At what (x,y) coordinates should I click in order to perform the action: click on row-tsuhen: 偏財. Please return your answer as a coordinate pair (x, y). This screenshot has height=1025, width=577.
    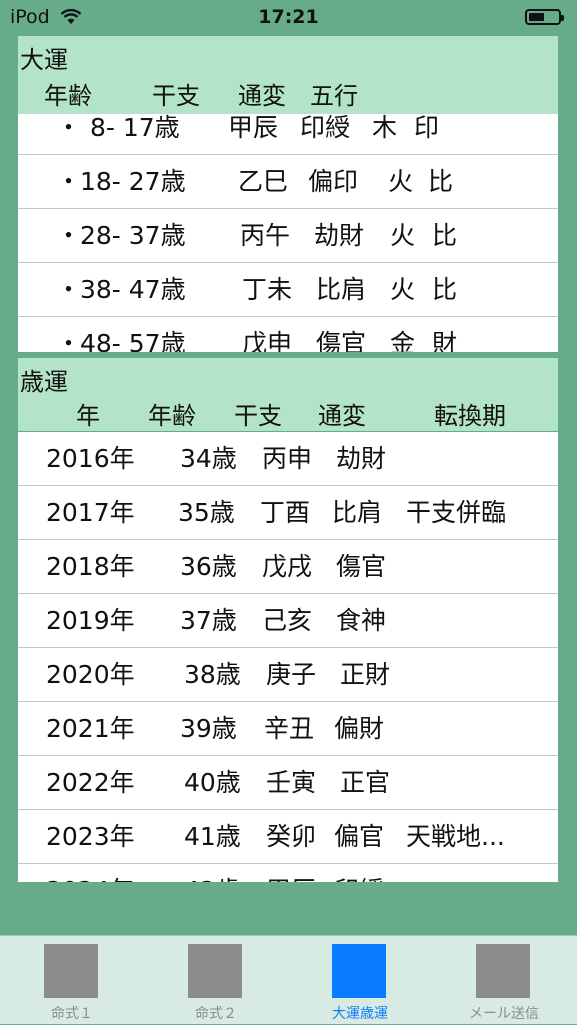
    Looking at the image, I should click on (359, 728).